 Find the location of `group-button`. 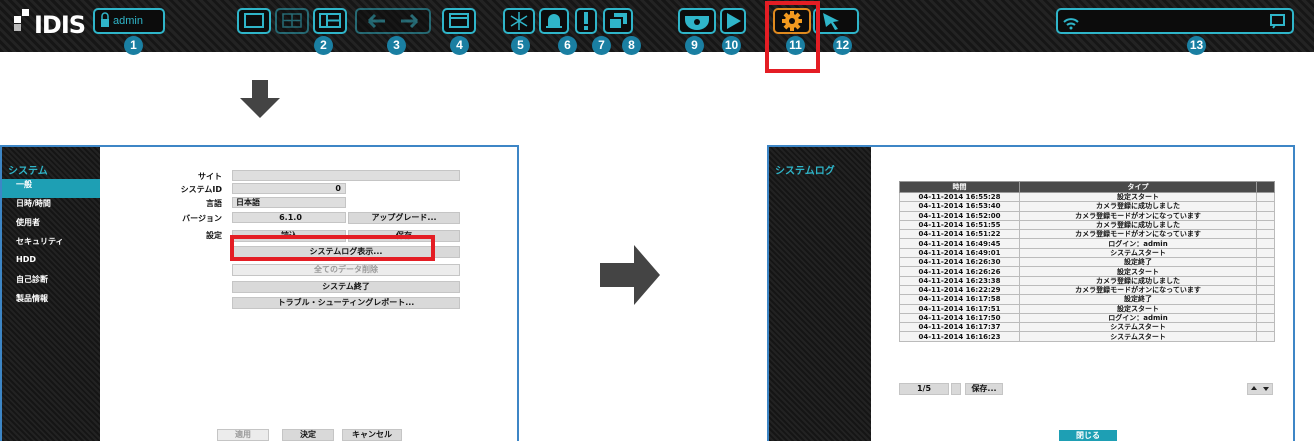

group-button is located at coordinates (618, 21).